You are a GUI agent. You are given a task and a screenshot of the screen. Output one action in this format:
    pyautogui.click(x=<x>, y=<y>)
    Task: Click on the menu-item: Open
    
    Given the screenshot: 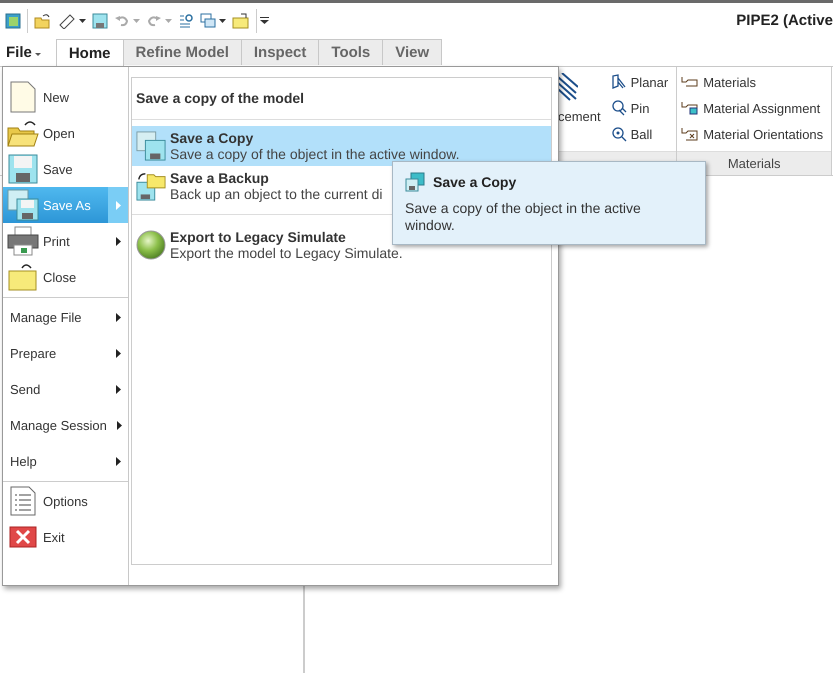 What is the action you would take?
    pyautogui.click(x=65, y=133)
    